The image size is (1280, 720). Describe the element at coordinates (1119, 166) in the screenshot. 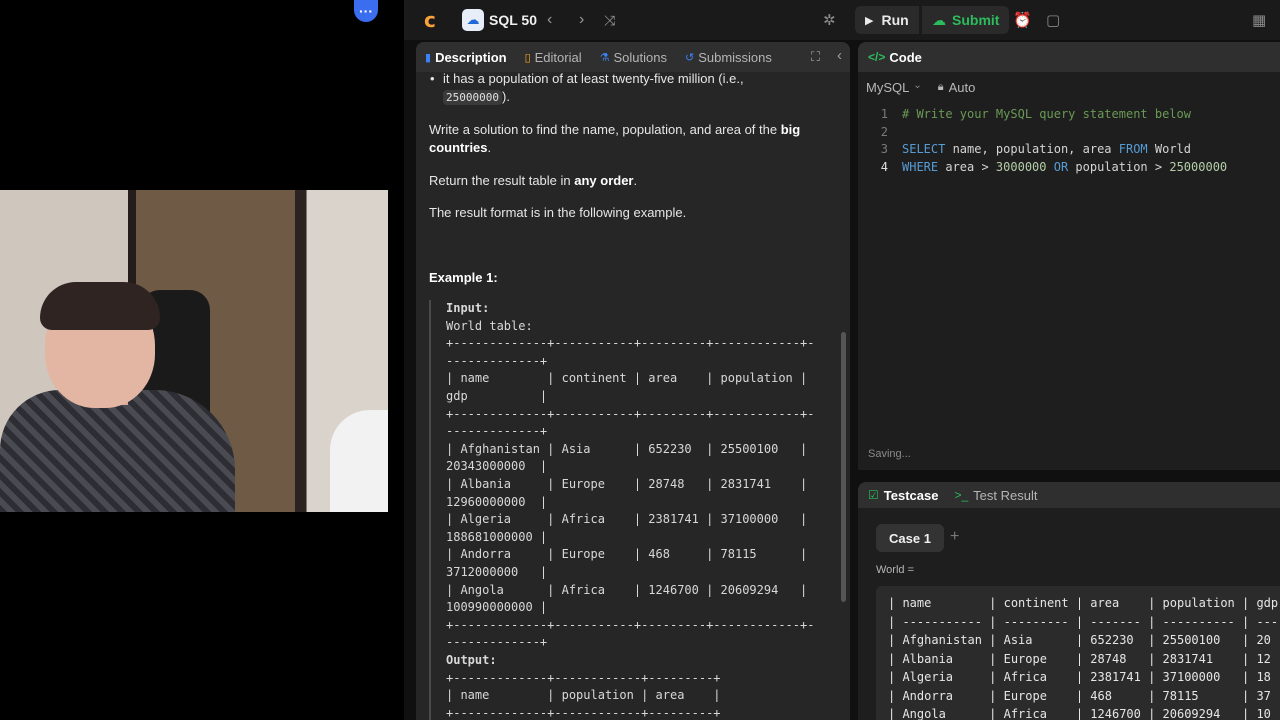

I see `cond-population: population >` at that location.